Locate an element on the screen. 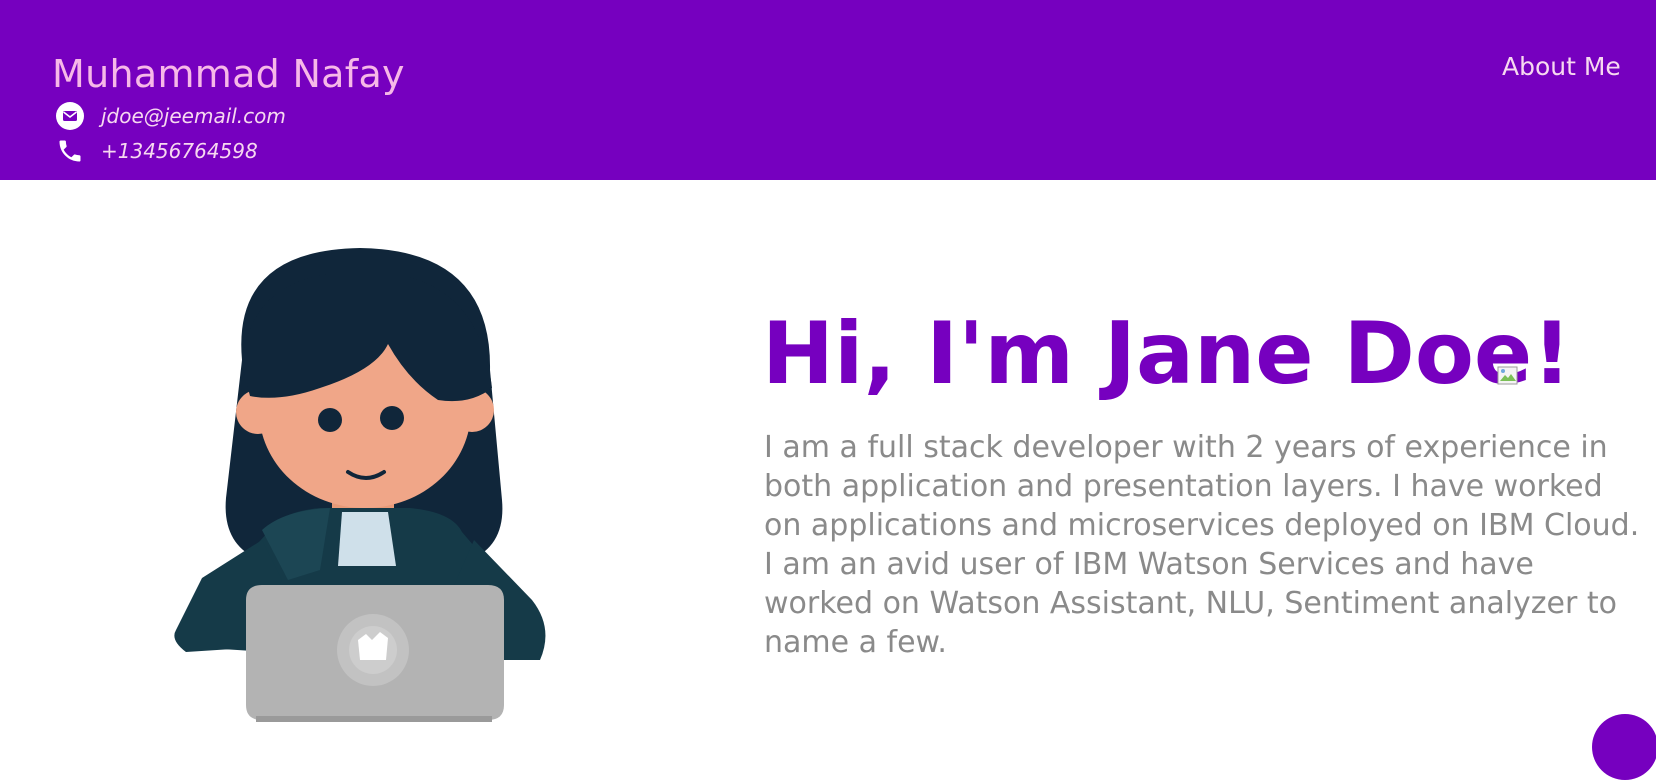 The height and width of the screenshot is (780, 1656). envelope-icon is located at coordinates (70, 116).